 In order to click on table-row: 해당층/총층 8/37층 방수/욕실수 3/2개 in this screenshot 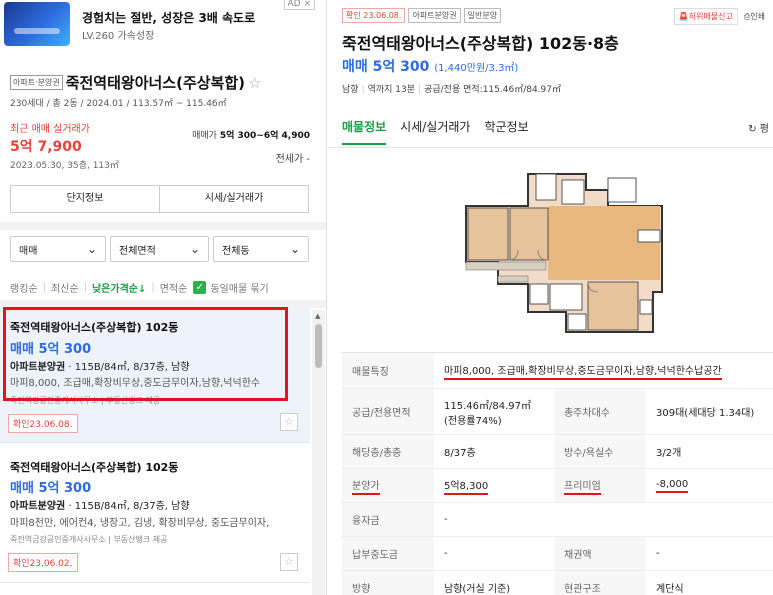, I will do `click(557, 452)`.